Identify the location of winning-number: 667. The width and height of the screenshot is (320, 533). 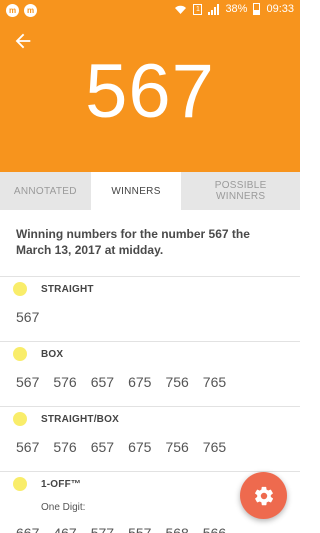
(28, 529).